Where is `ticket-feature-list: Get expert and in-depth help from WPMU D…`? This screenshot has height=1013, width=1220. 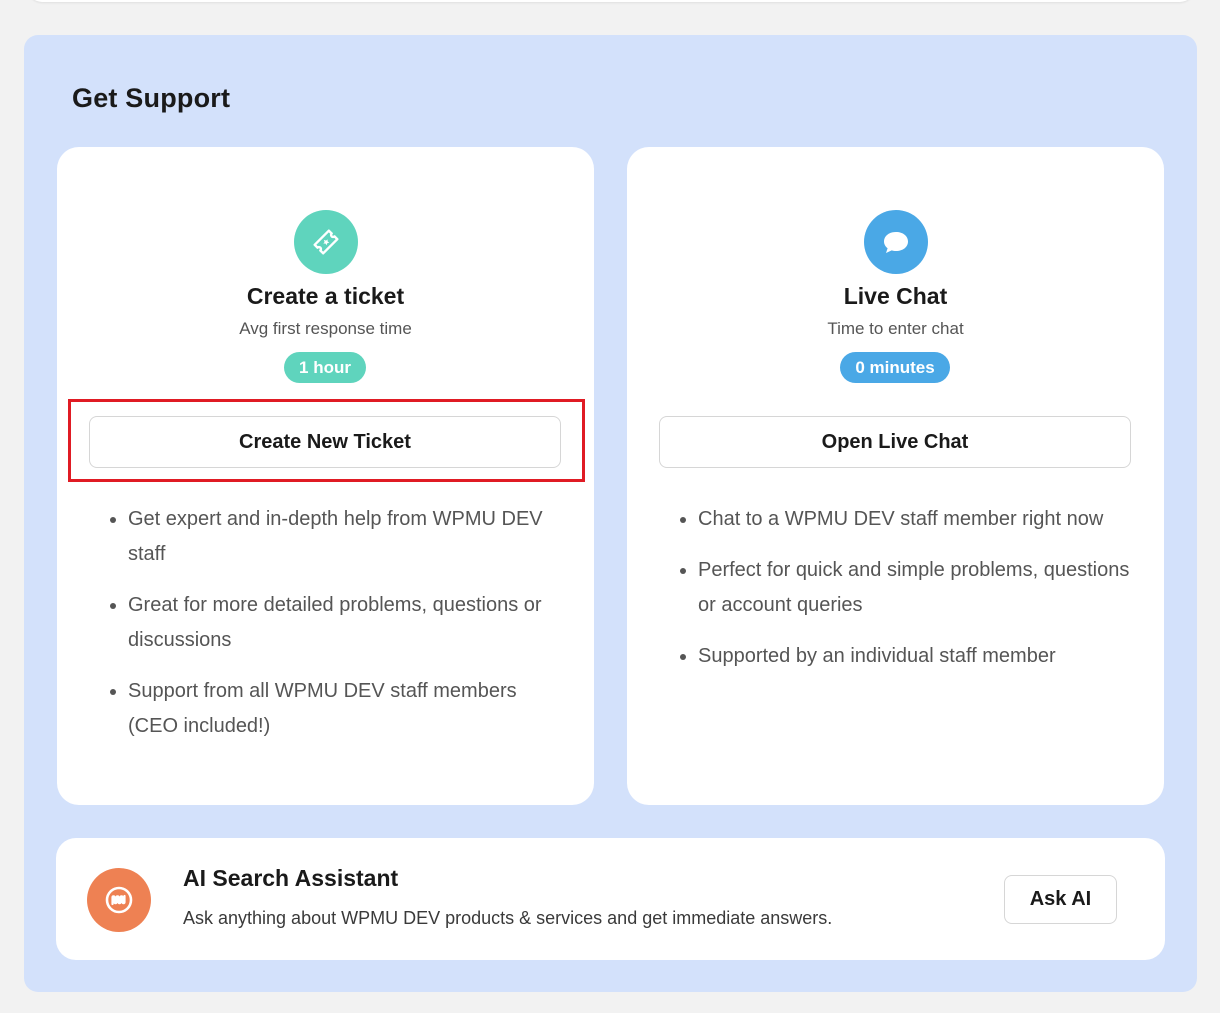 ticket-feature-list: Get expert and in-depth help from WPMU D… is located at coordinates (339, 631).